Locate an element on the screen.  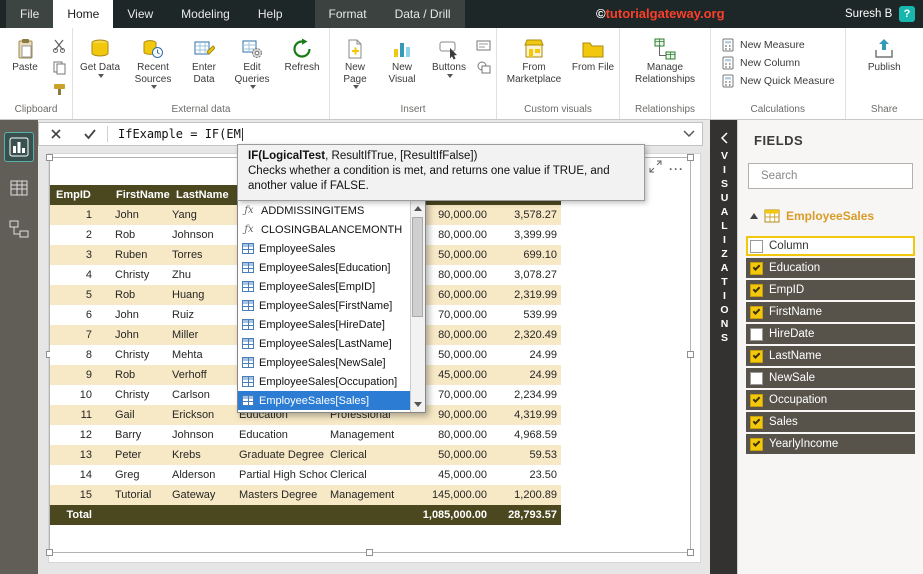
calculator-icon is located at coordinates (728, 63).